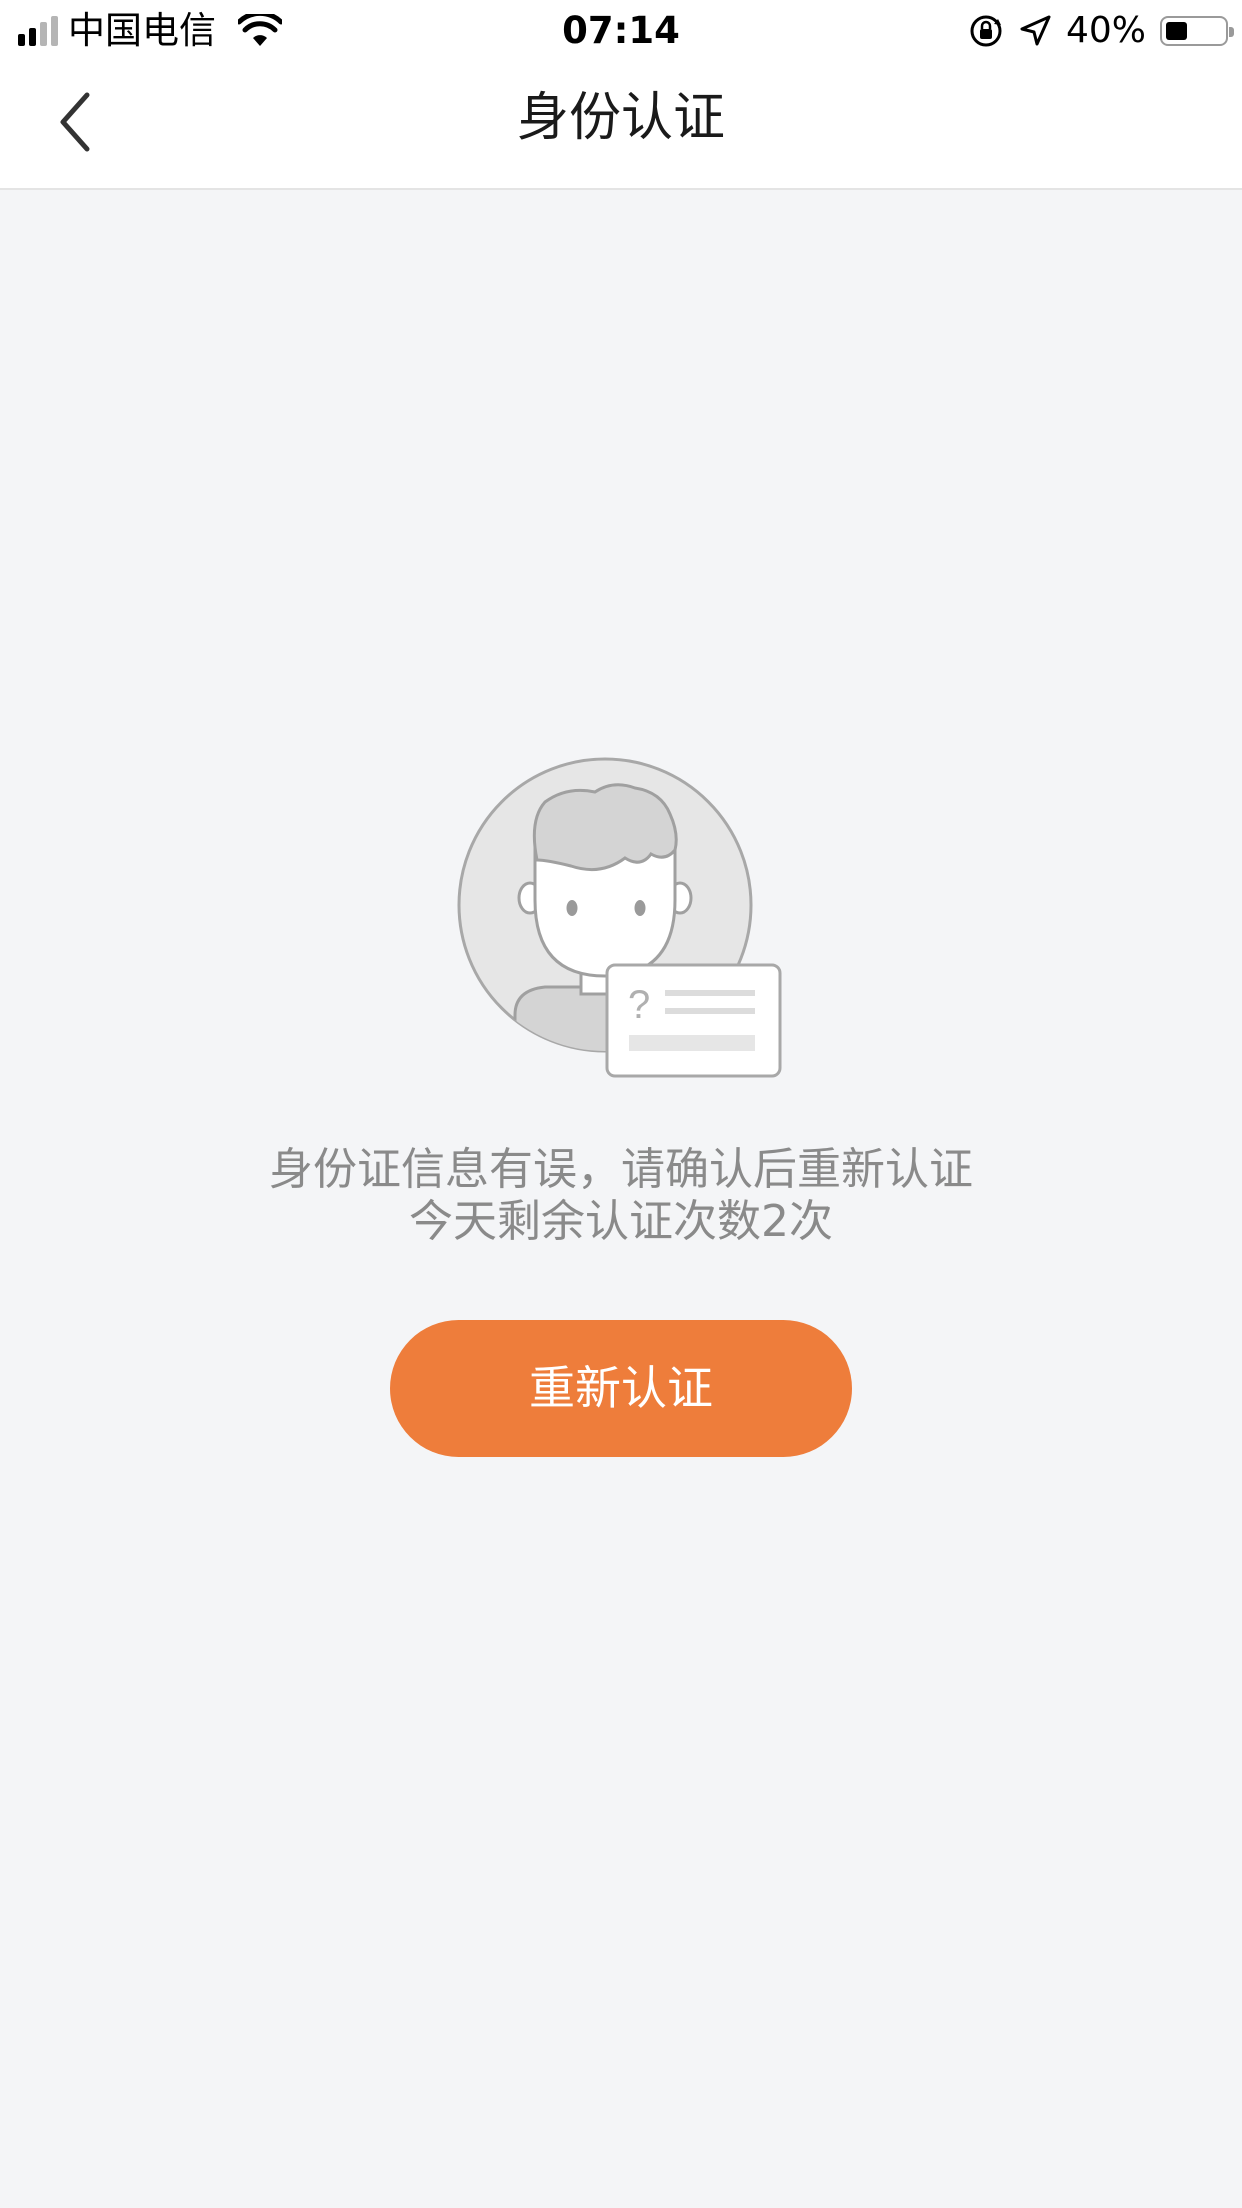 The image size is (1242, 2208). What do you see at coordinates (1105, 30) in the screenshot?
I see `battery-percent: 40%` at bounding box center [1105, 30].